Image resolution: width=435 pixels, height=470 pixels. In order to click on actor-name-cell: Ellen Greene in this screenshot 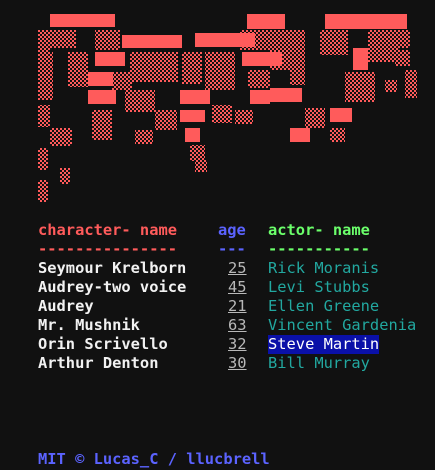, I will do `click(324, 306)`.